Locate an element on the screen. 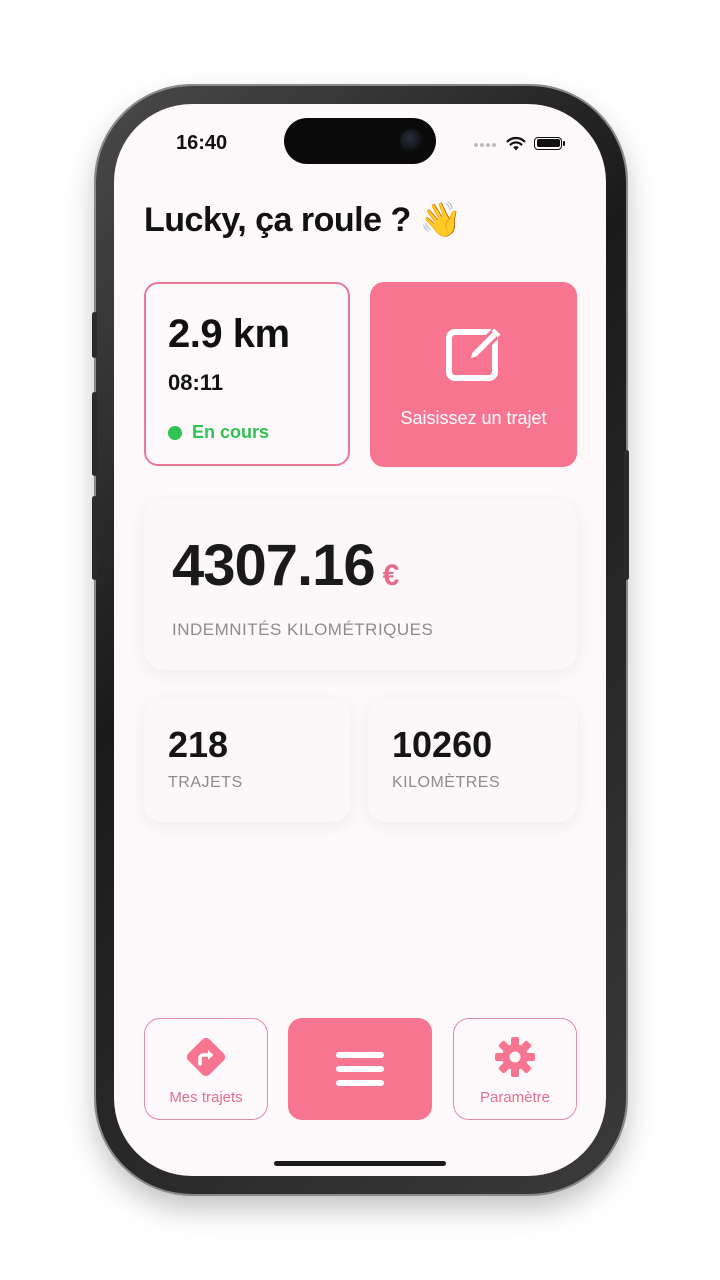 The width and height of the screenshot is (720, 1280). allowance-label: INDEMNITÉS KILOMÉTRIQUES is located at coordinates (303, 629).